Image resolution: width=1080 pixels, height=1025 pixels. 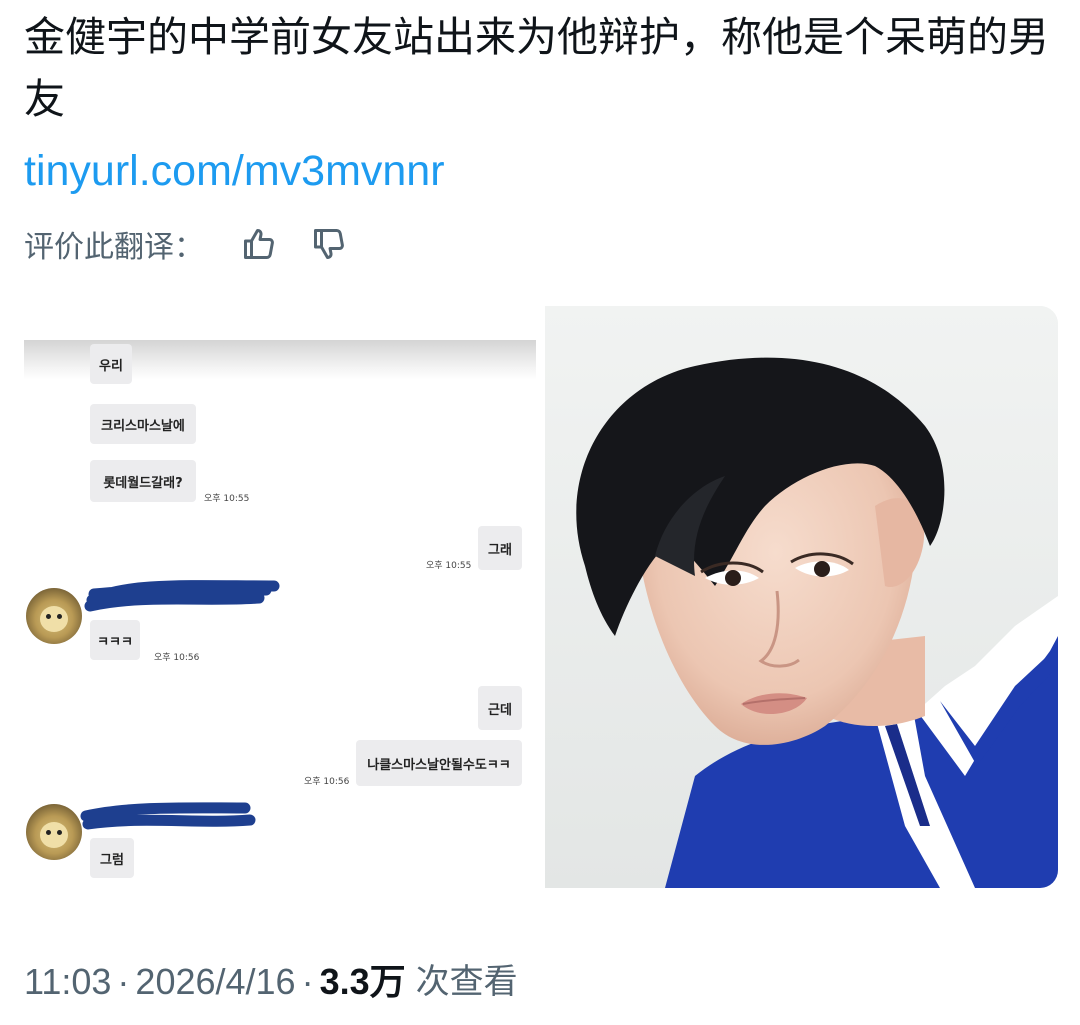 What do you see at coordinates (536, 68) in the screenshot?
I see `tweet-text: 金健宇的中学前女友站出来为他辩护，称他是个呆萌的男友` at bounding box center [536, 68].